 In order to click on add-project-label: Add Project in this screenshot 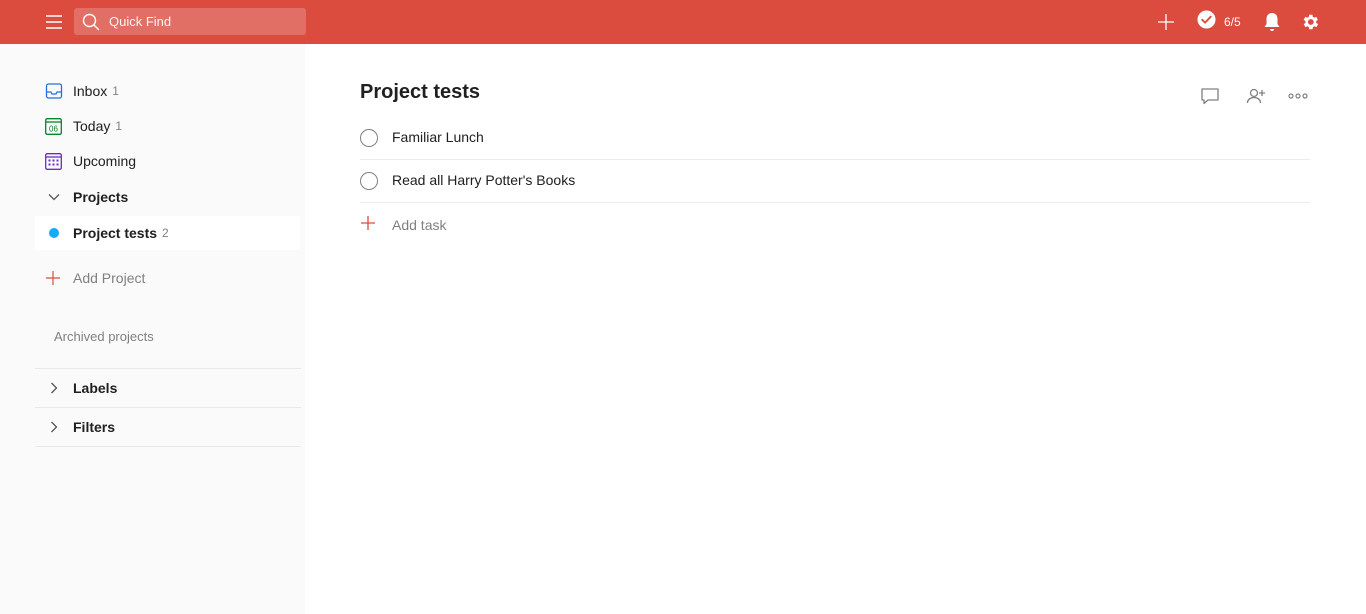, I will do `click(109, 278)`.